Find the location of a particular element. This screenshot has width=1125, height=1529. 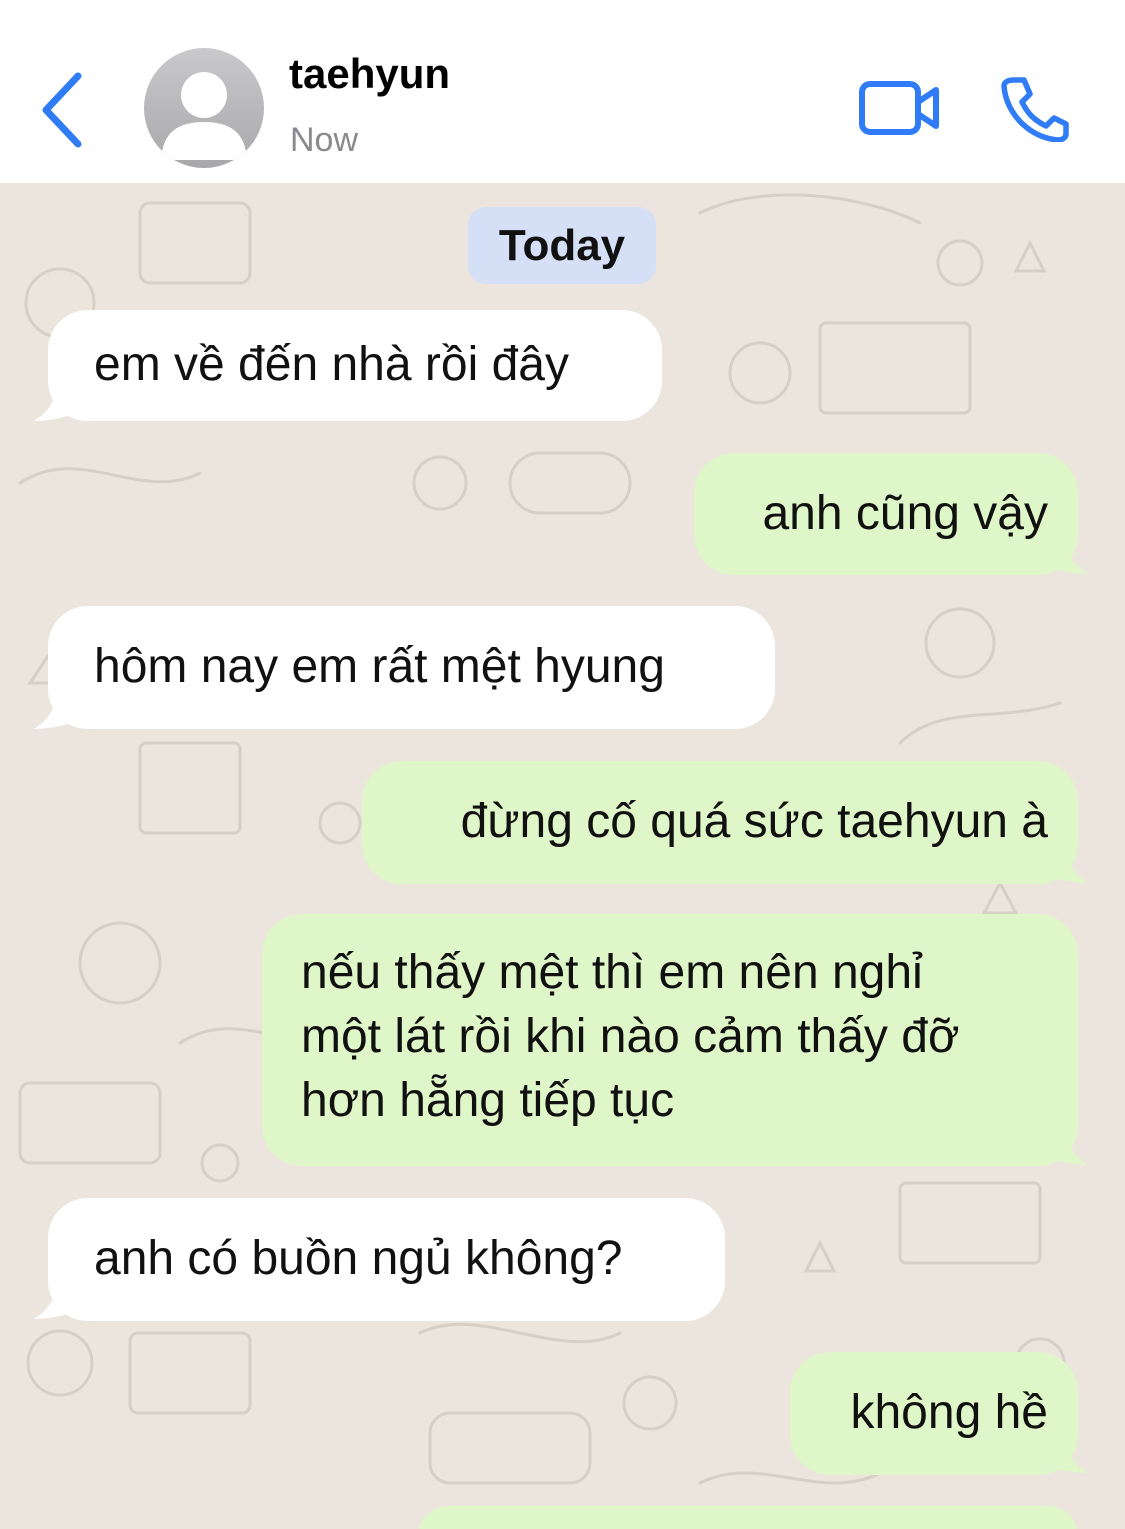

message-bubble-outgoing: đừng cố quá sức taehyun à is located at coordinates (720, 822).